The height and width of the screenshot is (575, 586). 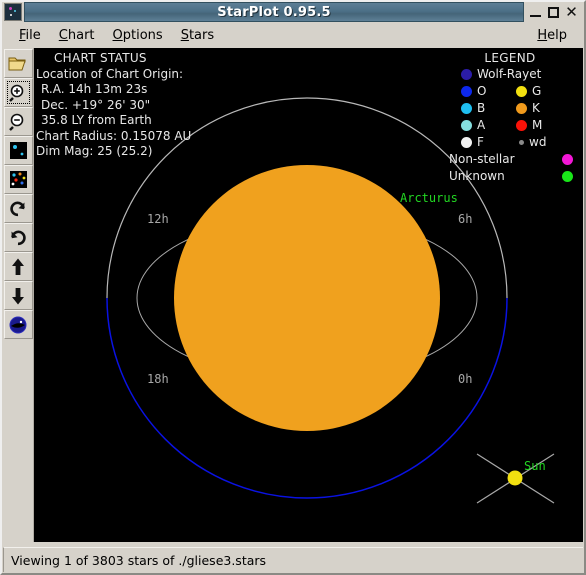 What do you see at coordinates (571, 11) in the screenshot?
I see `close-button: ✕` at bounding box center [571, 11].